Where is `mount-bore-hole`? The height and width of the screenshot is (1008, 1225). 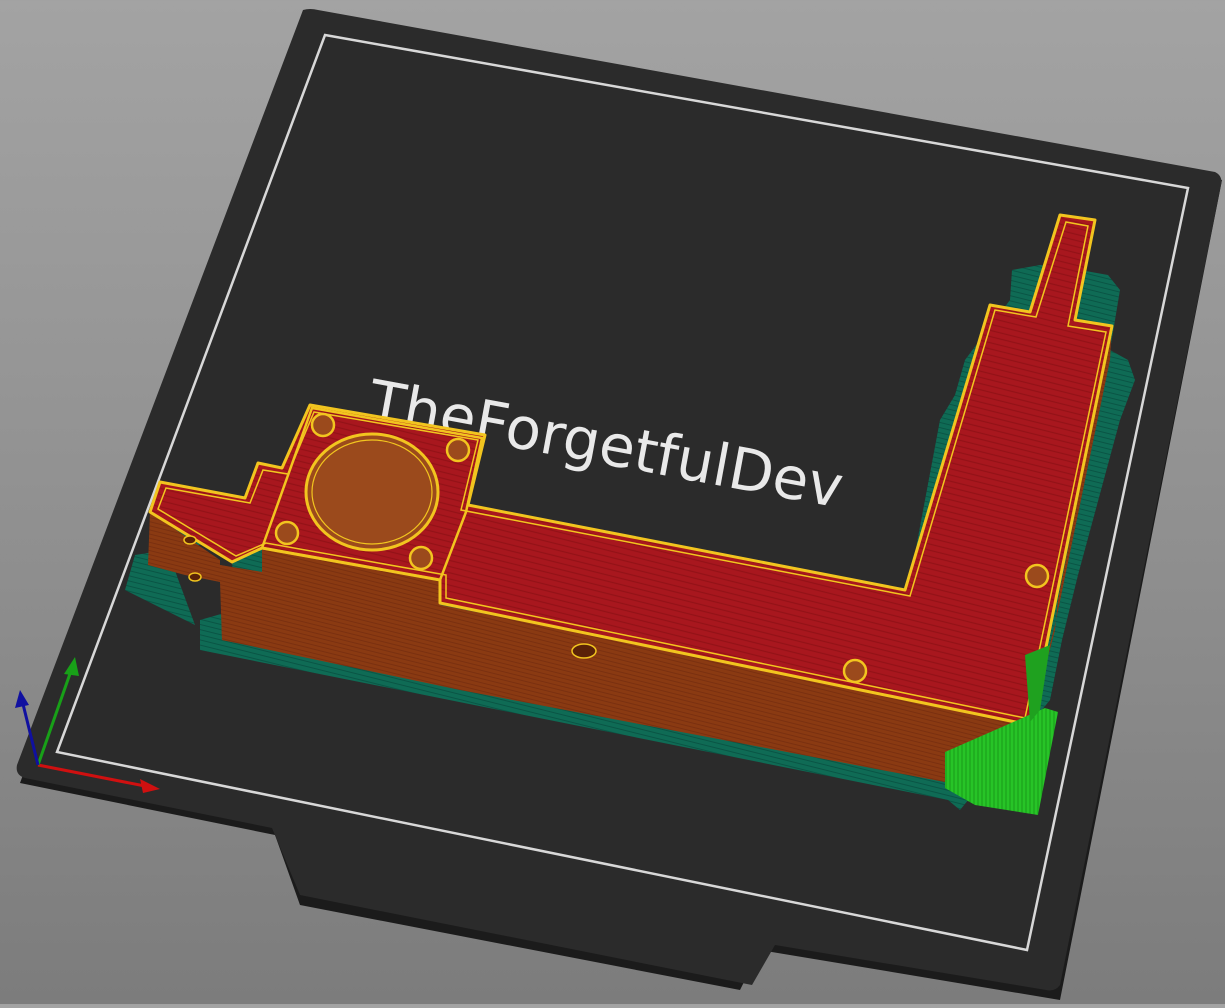 mount-bore-hole is located at coordinates (372, 492).